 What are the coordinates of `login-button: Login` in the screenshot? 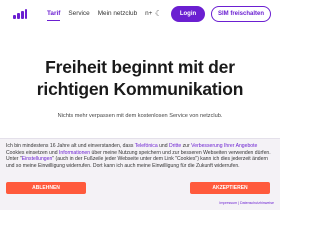 It's located at (188, 14).